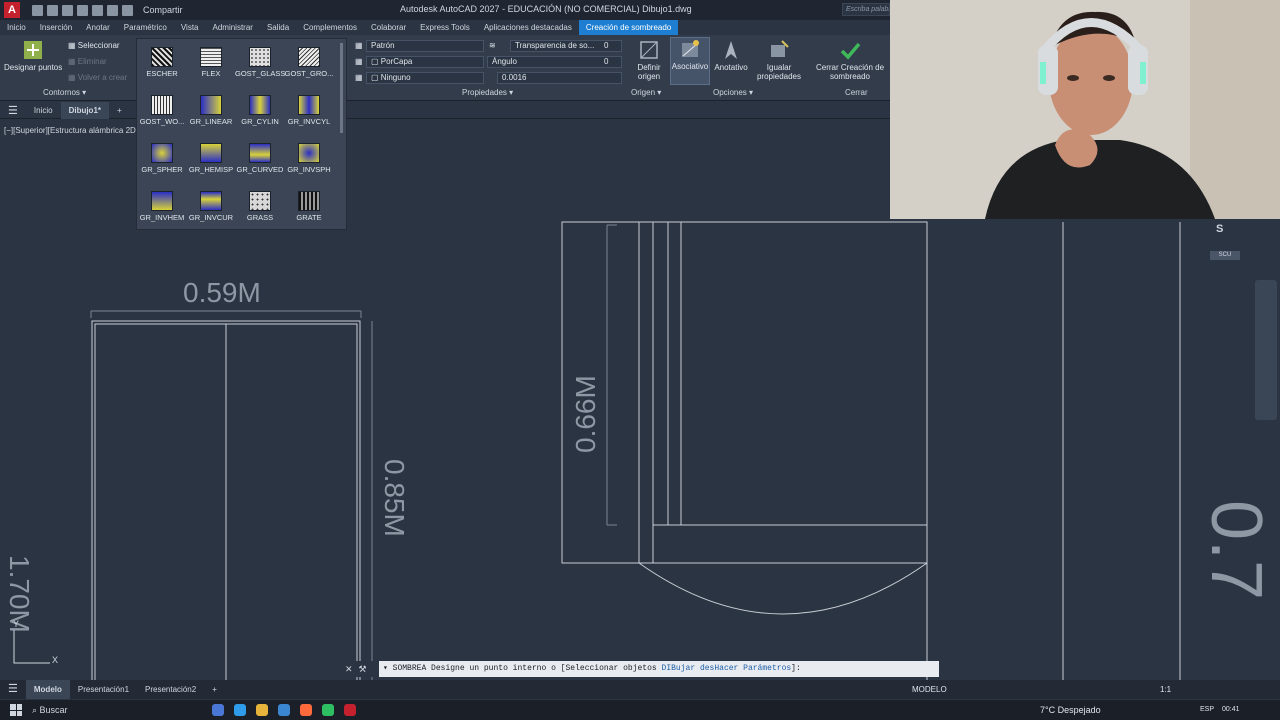 The image size is (1280, 720). Describe the element at coordinates (64, 92) in the screenshot. I see `contornos-panel-label: Contornos ▾` at that location.